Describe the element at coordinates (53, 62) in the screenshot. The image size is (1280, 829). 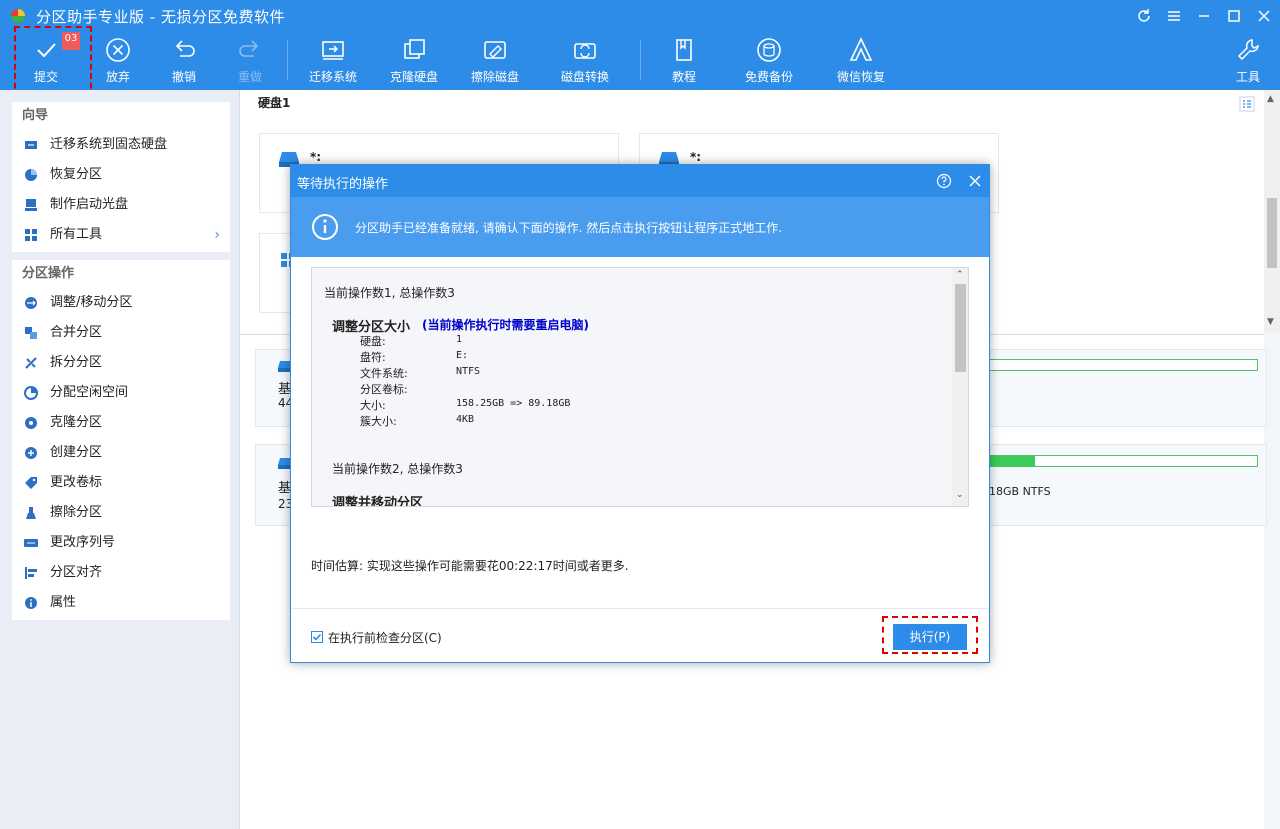
I see `commit-highlight` at that location.